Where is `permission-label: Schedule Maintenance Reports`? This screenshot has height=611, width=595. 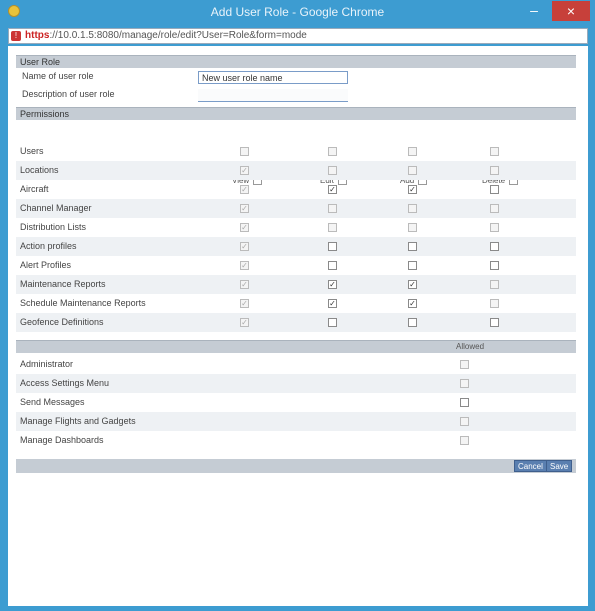 permission-label: Schedule Maintenance Reports is located at coordinates (83, 303).